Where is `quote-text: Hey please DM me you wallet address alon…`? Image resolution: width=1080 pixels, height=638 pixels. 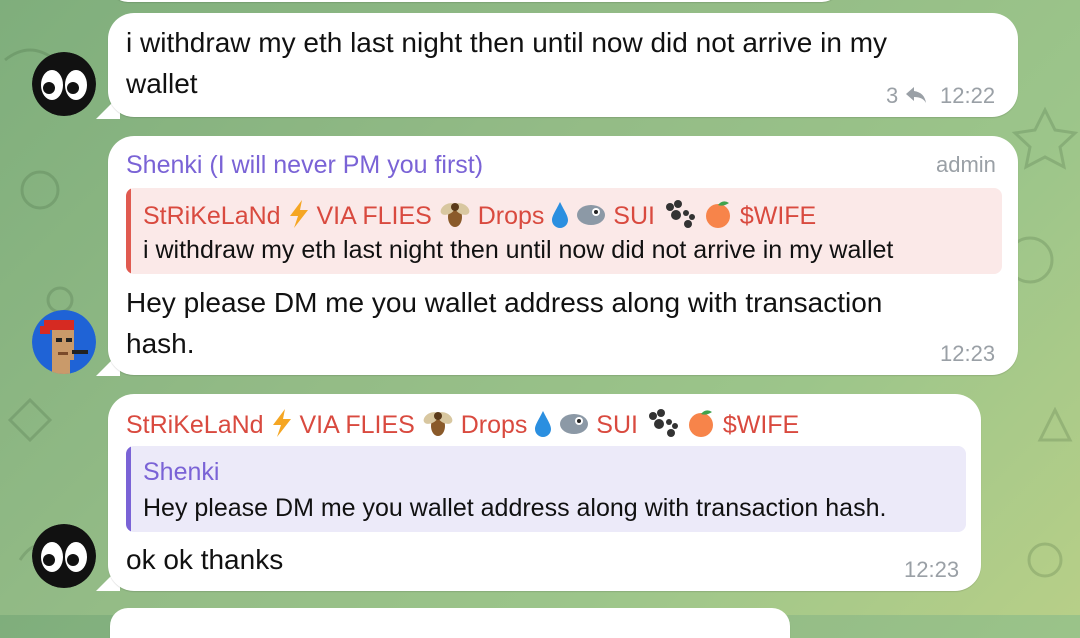 quote-text: Hey please DM me you wallet address alon… is located at coordinates (515, 508).